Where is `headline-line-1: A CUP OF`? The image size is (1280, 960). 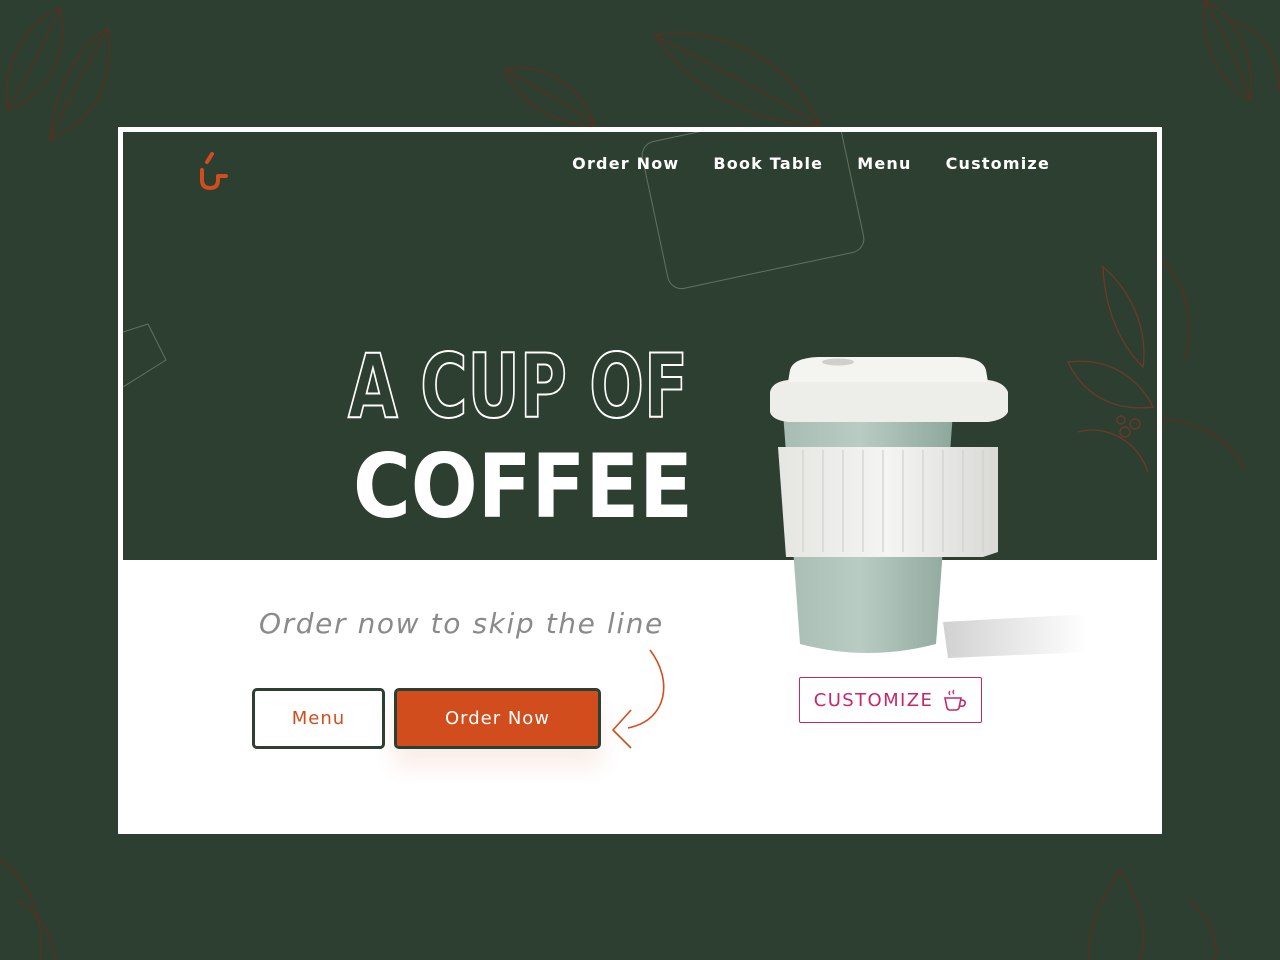
headline-line-1: A CUP OF is located at coordinates (518, 386).